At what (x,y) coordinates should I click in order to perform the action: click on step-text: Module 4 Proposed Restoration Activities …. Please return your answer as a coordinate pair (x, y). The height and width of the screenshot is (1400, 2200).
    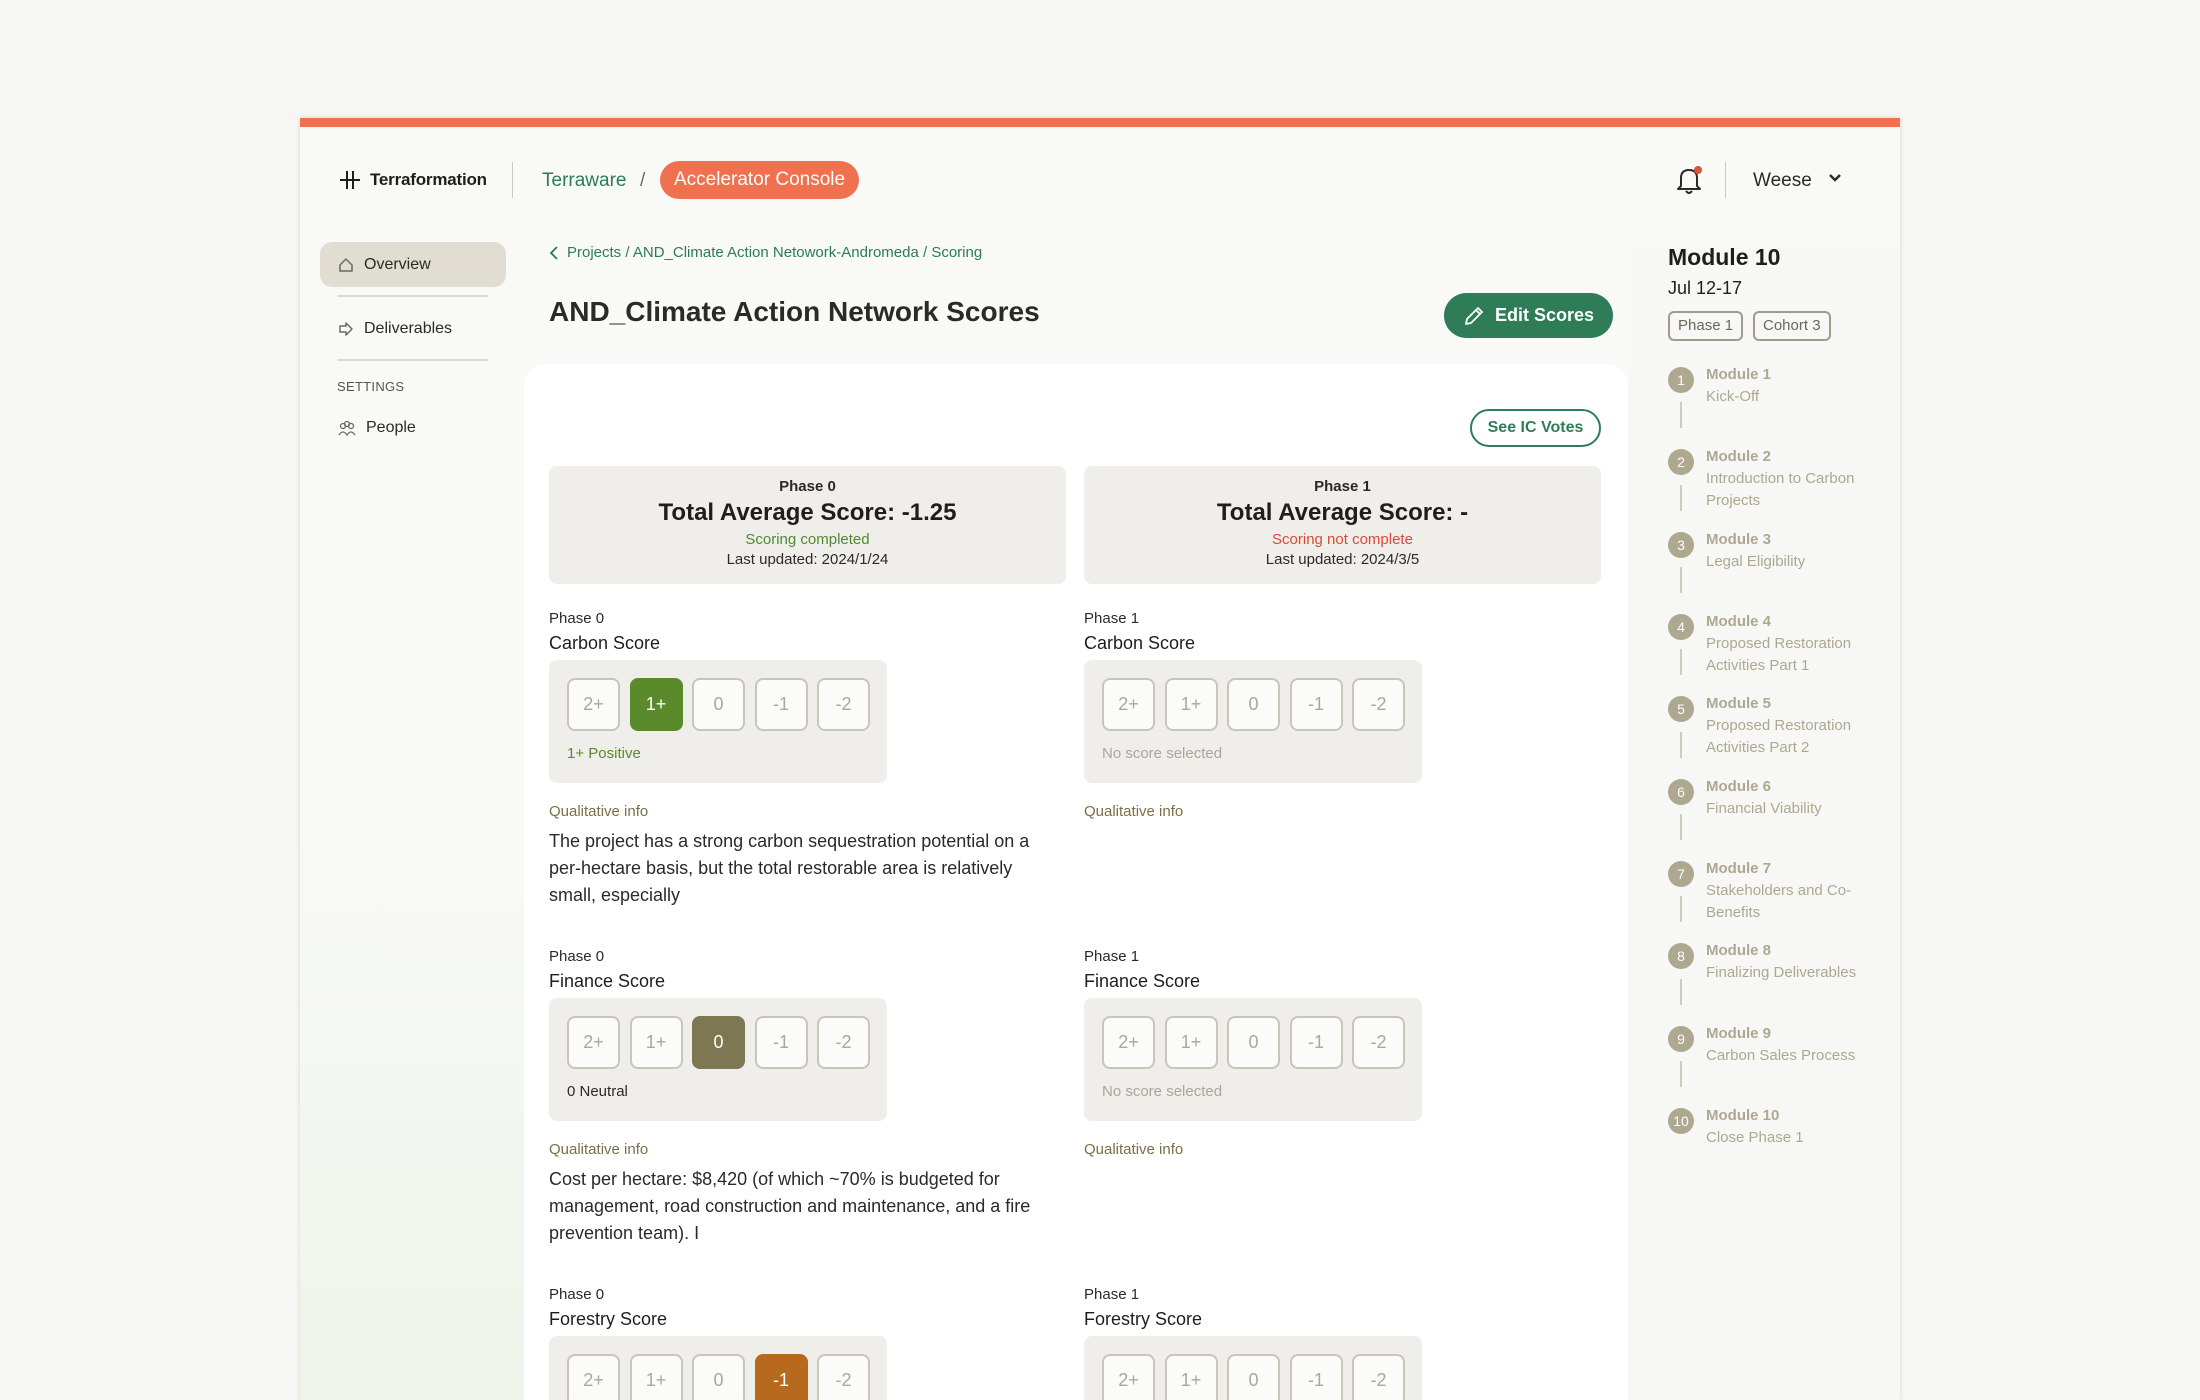
    Looking at the image, I should click on (1791, 644).